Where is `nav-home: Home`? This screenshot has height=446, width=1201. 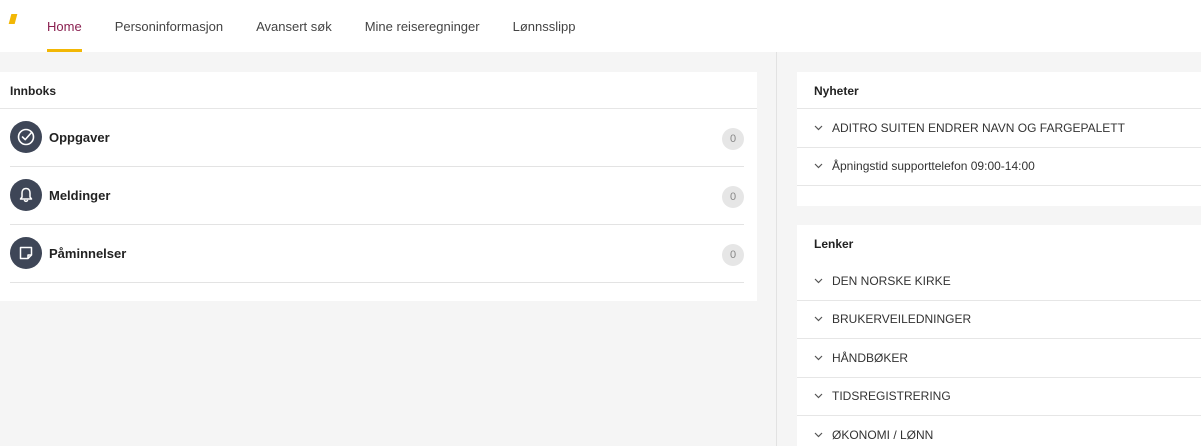 nav-home: Home is located at coordinates (64, 26).